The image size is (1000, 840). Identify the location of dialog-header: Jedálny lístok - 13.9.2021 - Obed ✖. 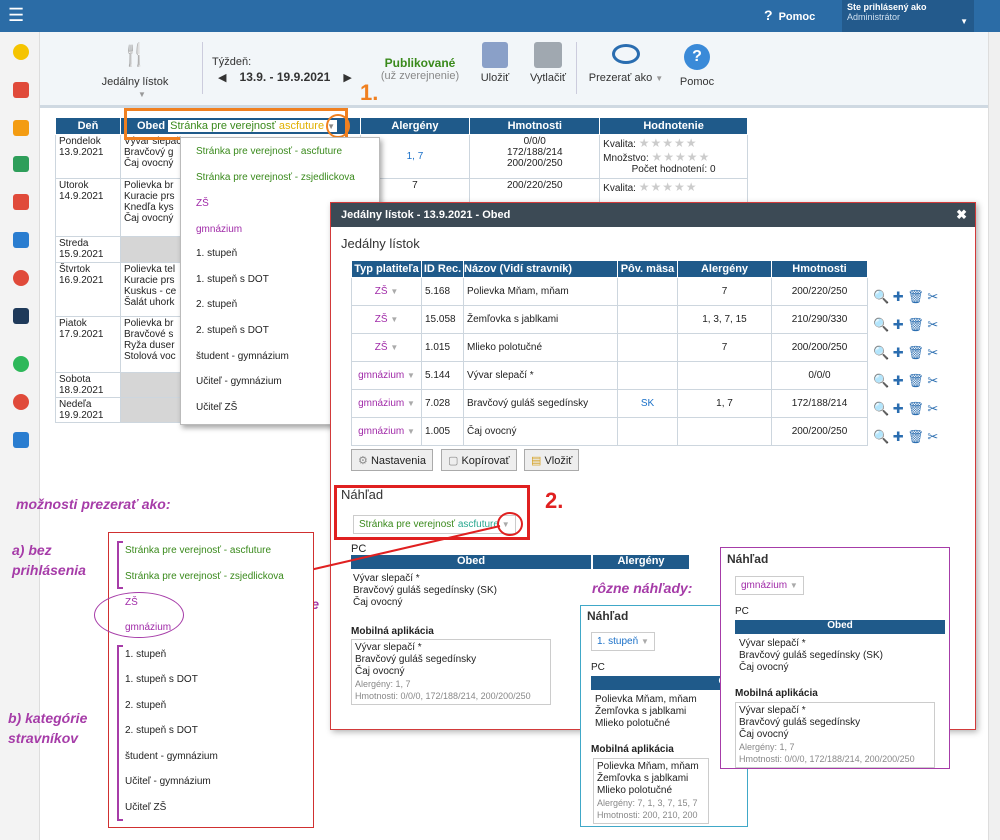
(653, 215).